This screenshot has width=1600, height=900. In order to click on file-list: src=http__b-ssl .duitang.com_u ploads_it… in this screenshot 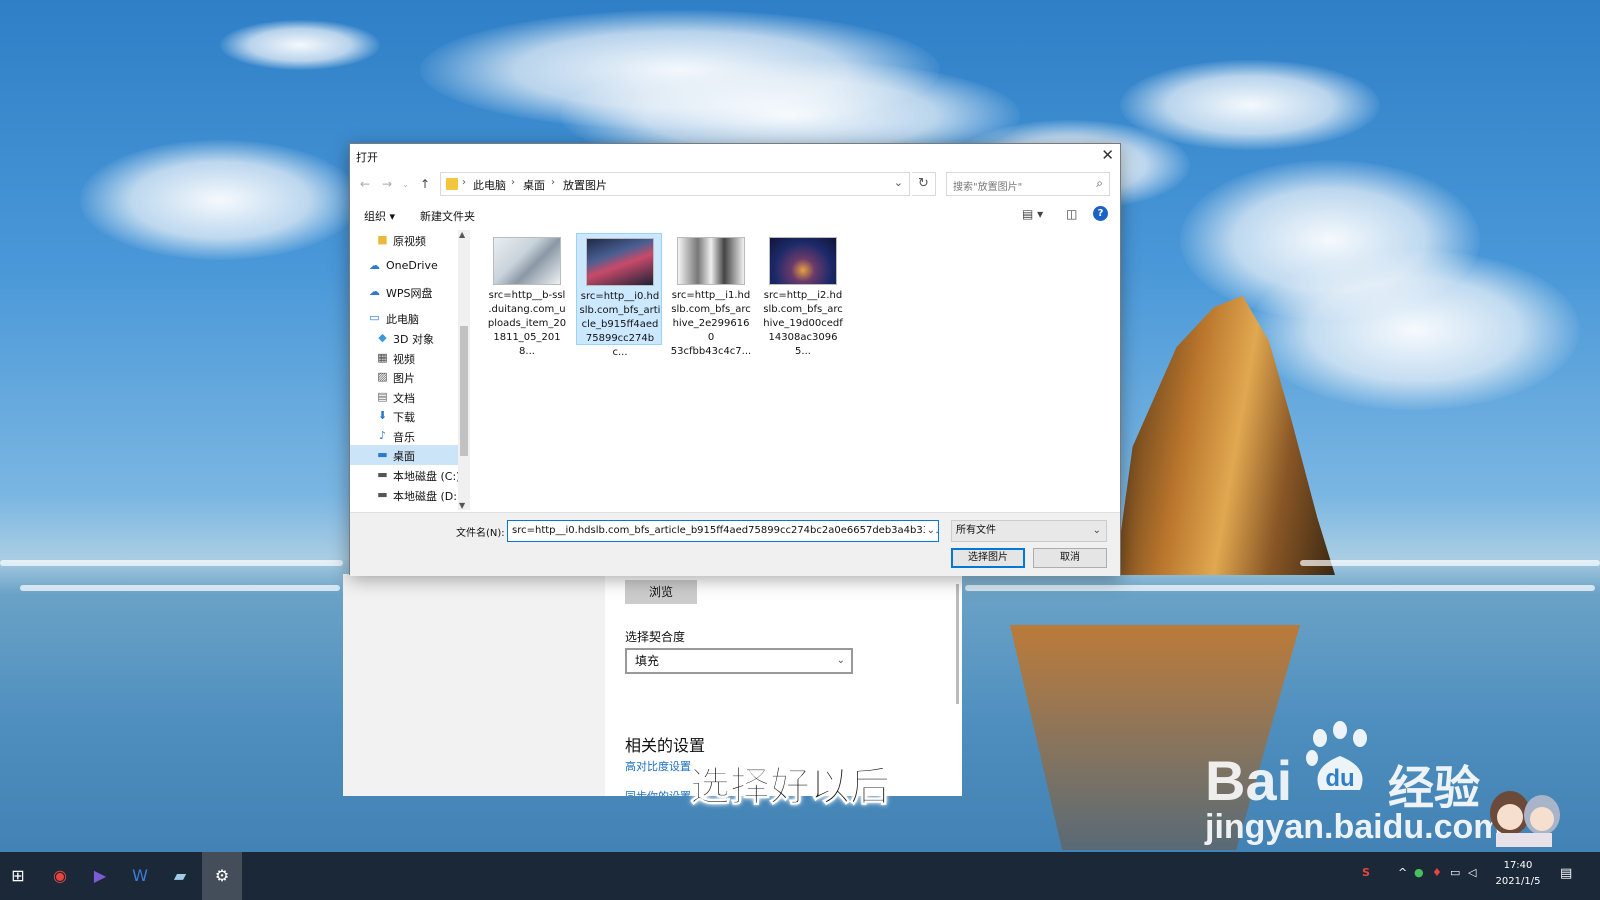, I will do `click(796, 370)`.